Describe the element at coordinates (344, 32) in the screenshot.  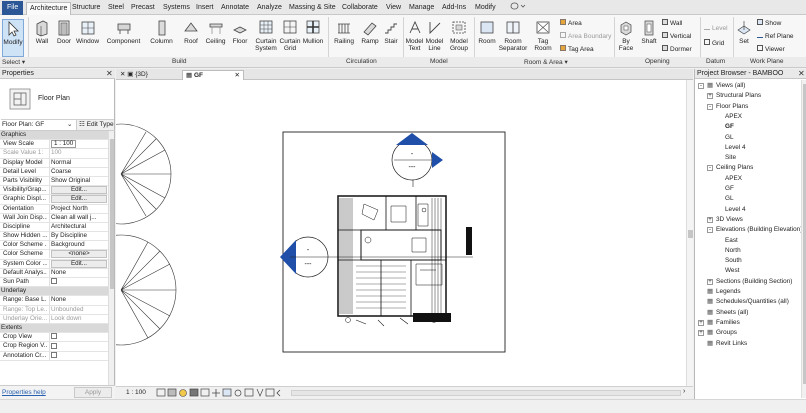
I see `railing-button: Railing` at that location.